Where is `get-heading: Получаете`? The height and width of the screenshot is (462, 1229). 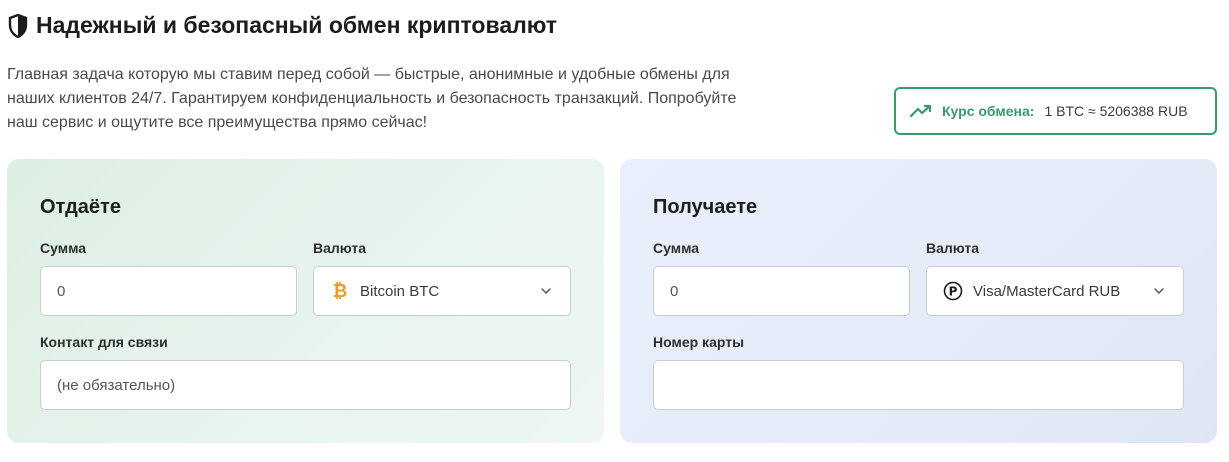 get-heading: Получаете is located at coordinates (705, 207).